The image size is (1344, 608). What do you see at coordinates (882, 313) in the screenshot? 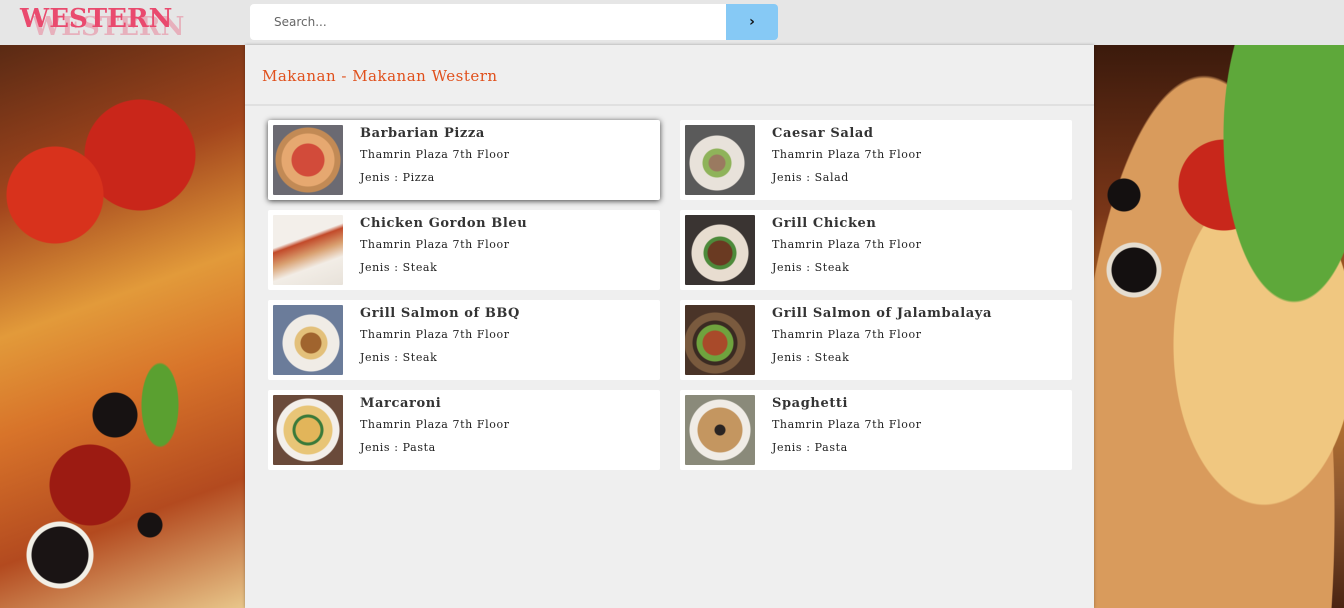
I see `menu-item-name: Grill Salmon of Jalambalaya` at bounding box center [882, 313].